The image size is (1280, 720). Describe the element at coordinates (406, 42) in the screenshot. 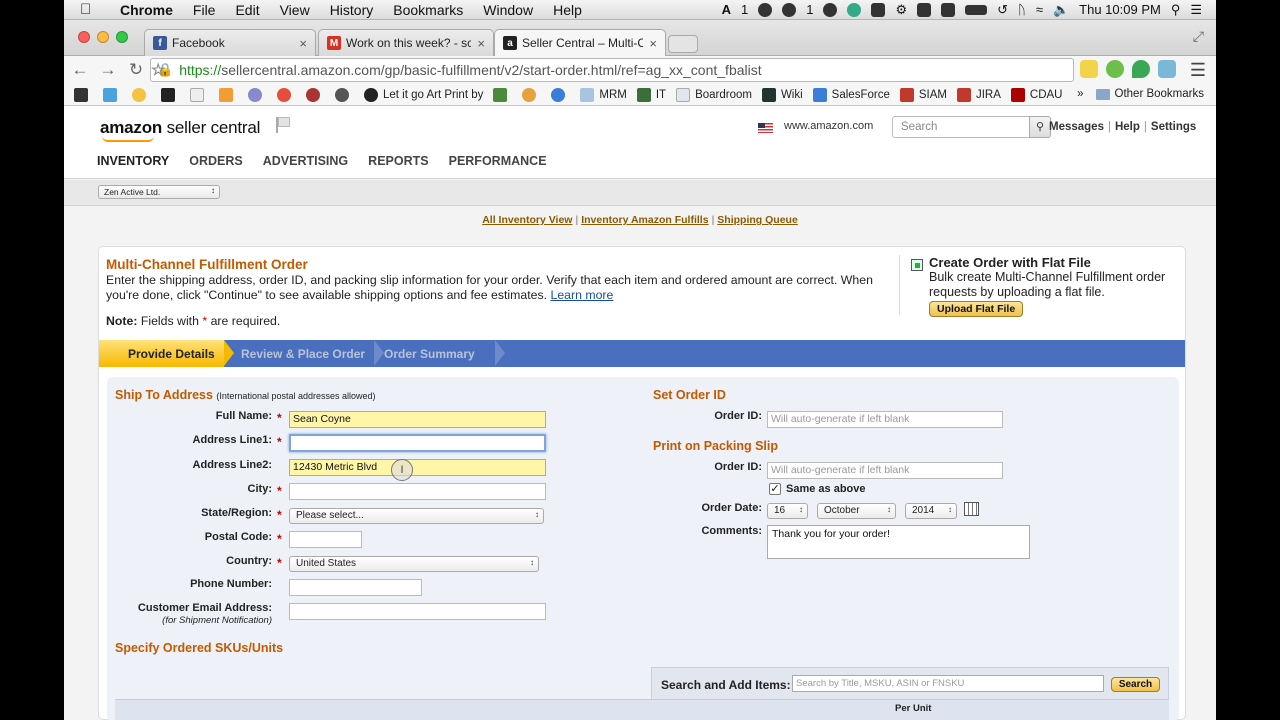

I see `tab-gmail: M Work on this week? - scoy ×` at that location.